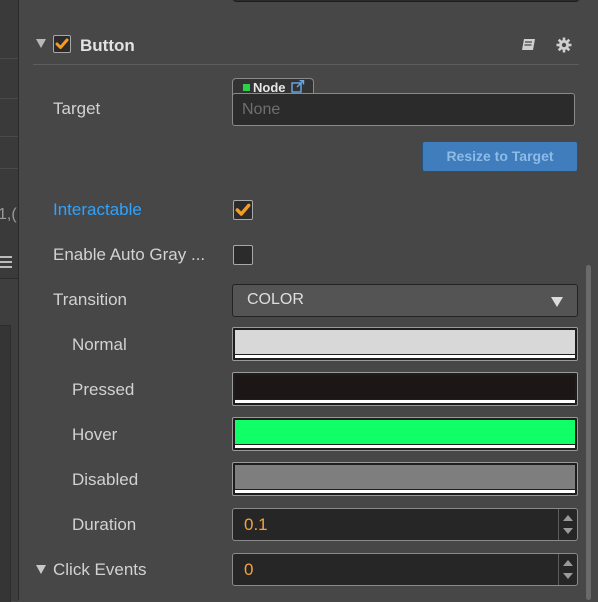 The image size is (598, 602). Describe the element at coordinates (588, 432) in the screenshot. I see `inspector-scrollbar` at that location.